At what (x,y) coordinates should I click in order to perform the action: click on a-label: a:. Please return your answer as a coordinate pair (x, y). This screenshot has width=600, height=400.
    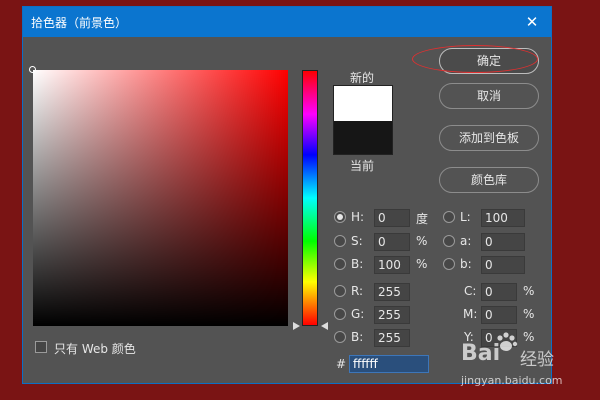
    Looking at the image, I should click on (466, 241).